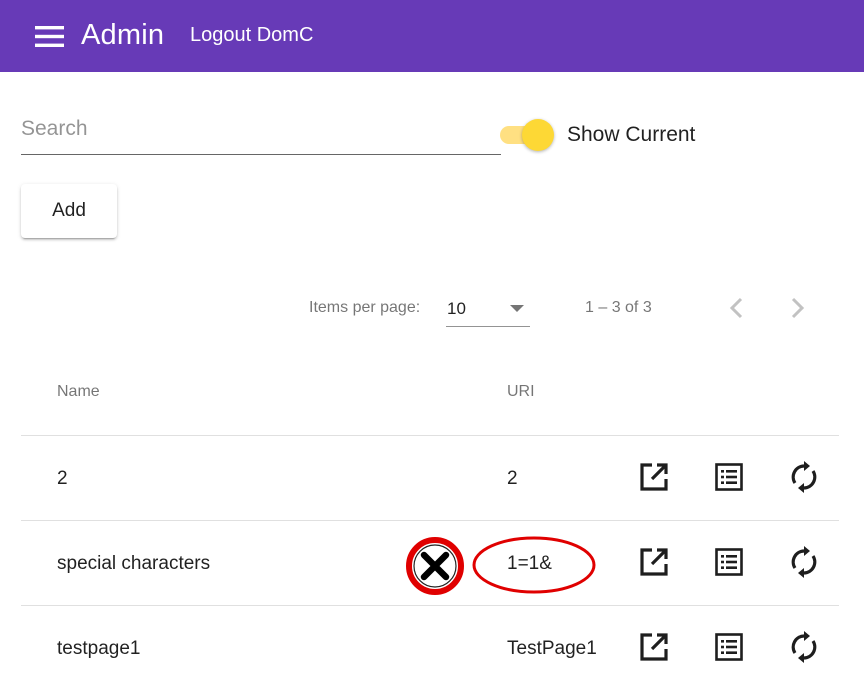 The image size is (864, 691). I want to click on page-range-label: 1 – 3 of 3, so click(618, 307).